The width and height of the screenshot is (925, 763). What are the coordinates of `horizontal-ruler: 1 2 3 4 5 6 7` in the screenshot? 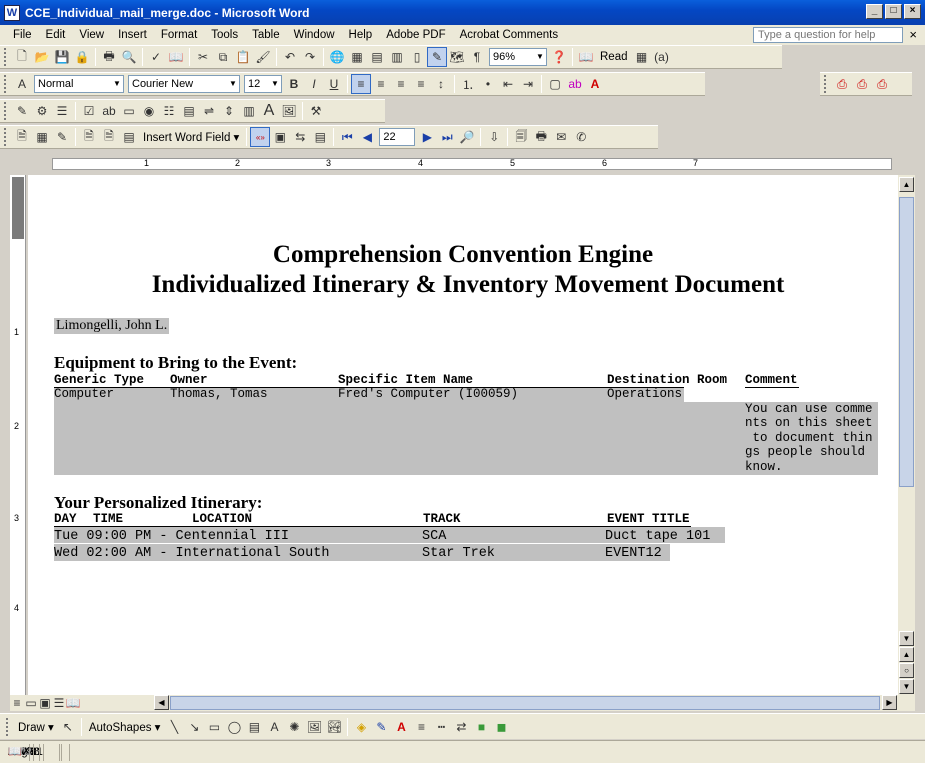 It's located at (462, 164).